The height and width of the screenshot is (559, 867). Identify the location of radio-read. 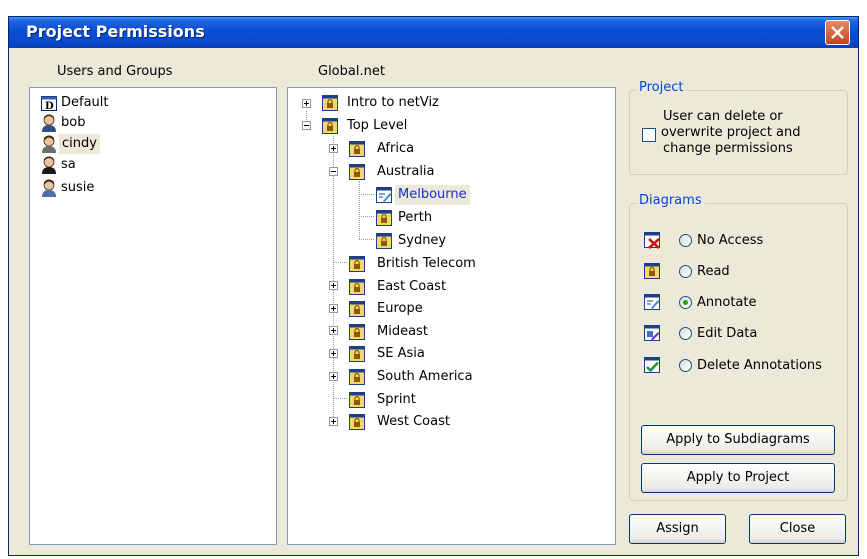
(685, 271).